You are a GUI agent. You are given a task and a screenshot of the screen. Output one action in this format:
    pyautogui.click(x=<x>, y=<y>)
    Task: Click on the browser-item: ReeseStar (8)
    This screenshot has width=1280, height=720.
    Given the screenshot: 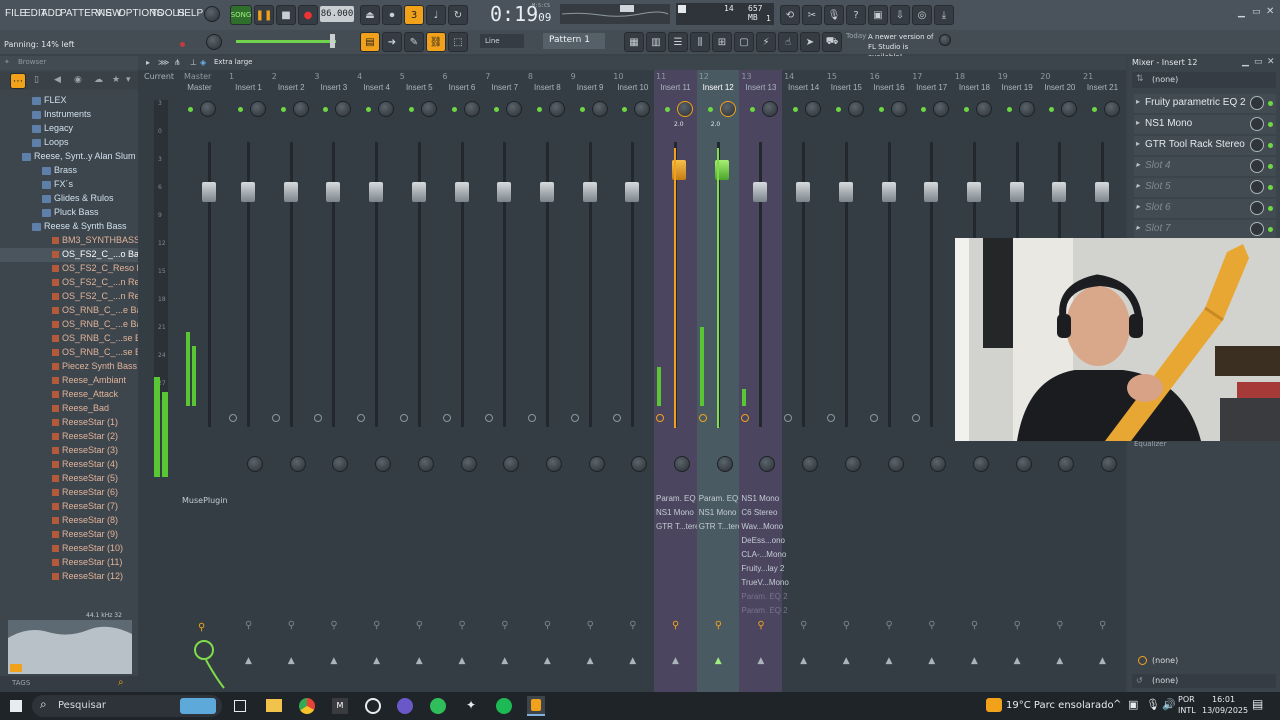 What is the action you would take?
    pyautogui.click(x=69, y=521)
    